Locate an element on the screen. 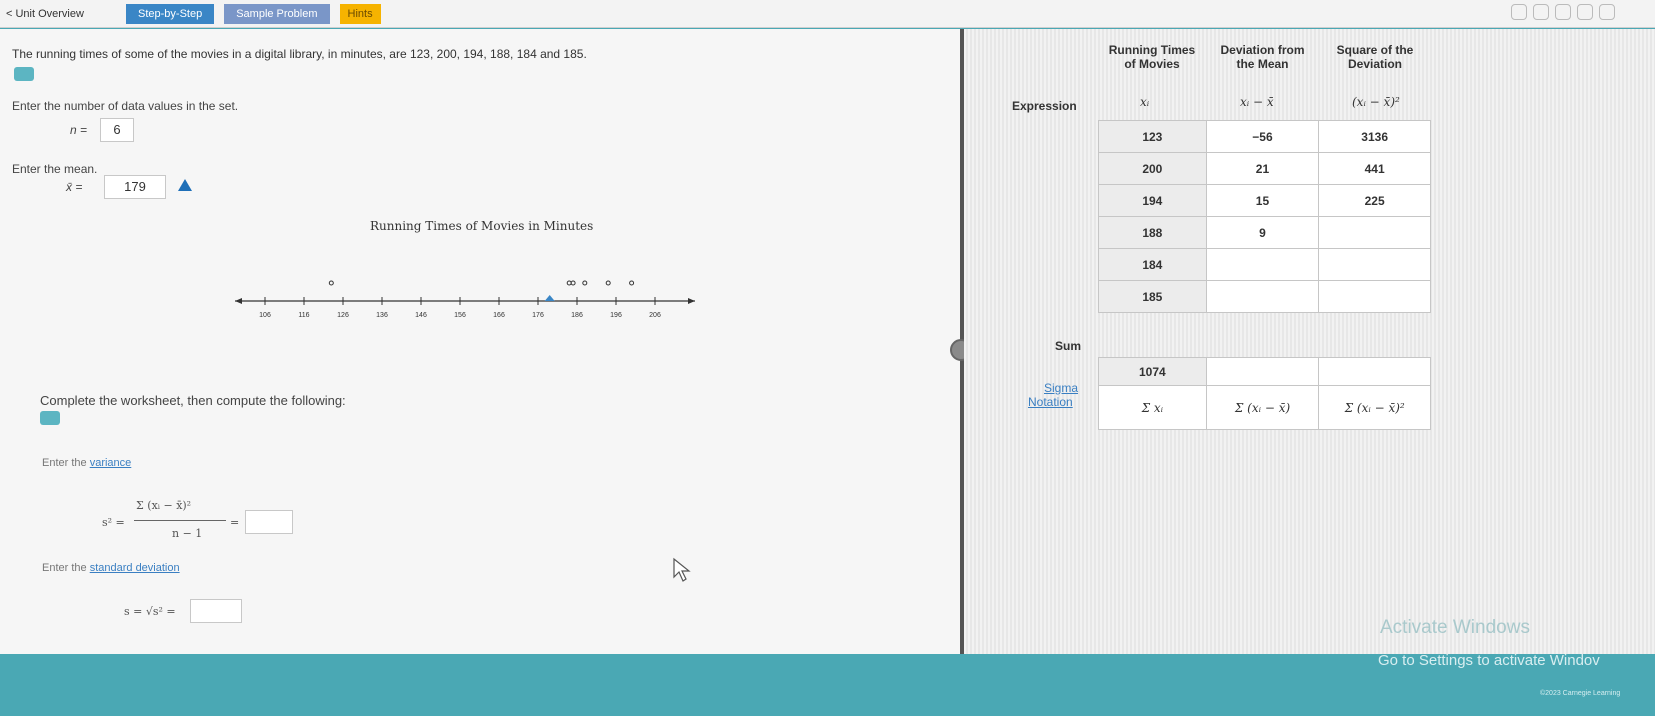  tick-label: 176 is located at coordinates (538, 315).